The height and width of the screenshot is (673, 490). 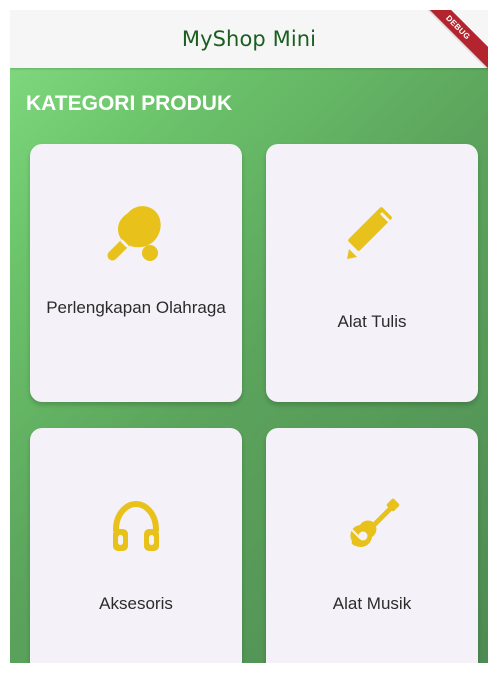 I want to click on category-label: Alat Musik, so click(x=372, y=603).